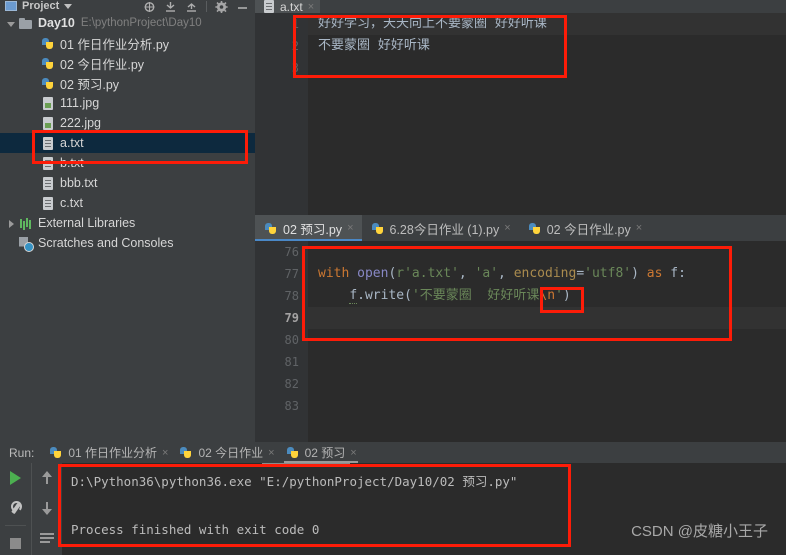  What do you see at coordinates (56, 23) in the screenshot?
I see `tree-item-label: Day10` at bounding box center [56, 23].